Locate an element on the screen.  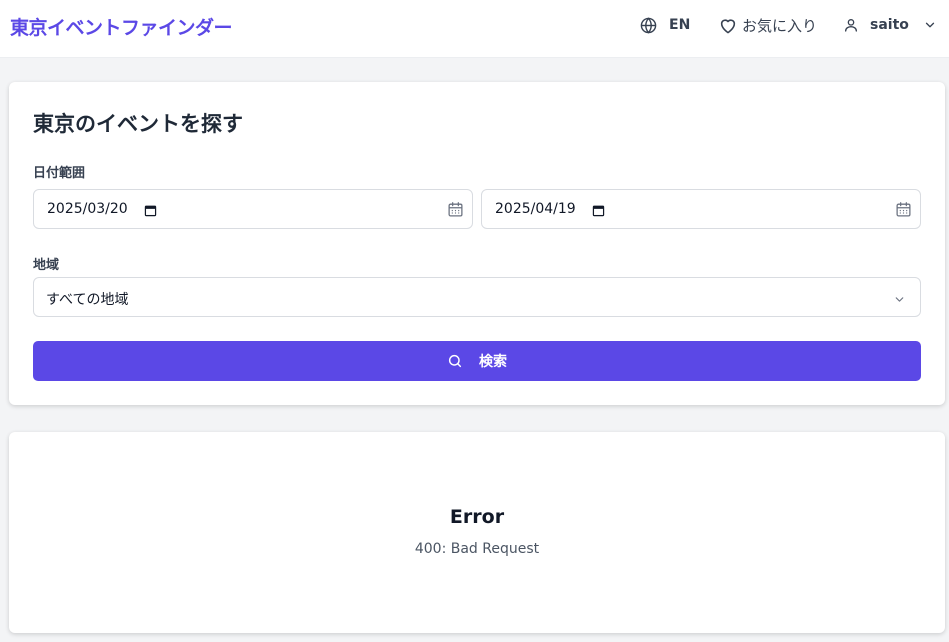
user-icon is located at coordinates (851, 25).